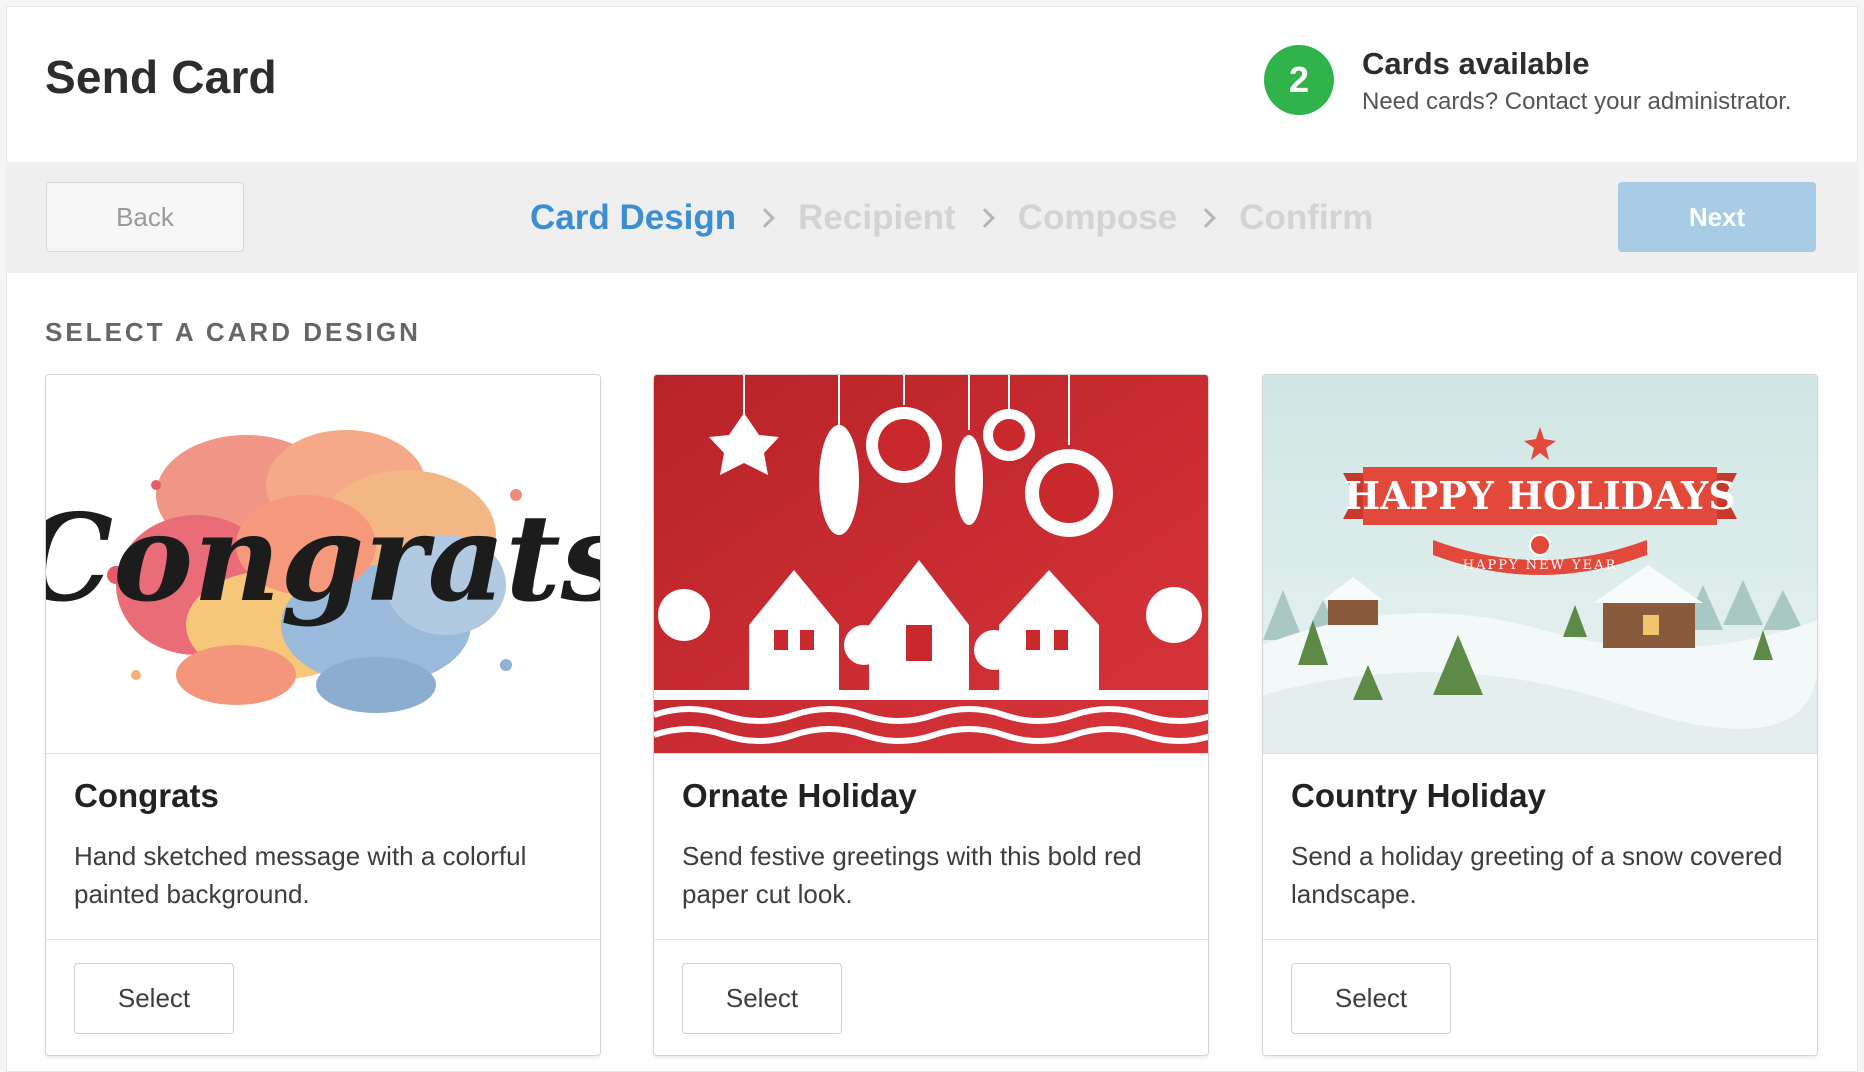 Image resolution: width=1864 pixels, height=1072 pixels. I want to click on congrats-illustration: Congrats, so click(323, 564).